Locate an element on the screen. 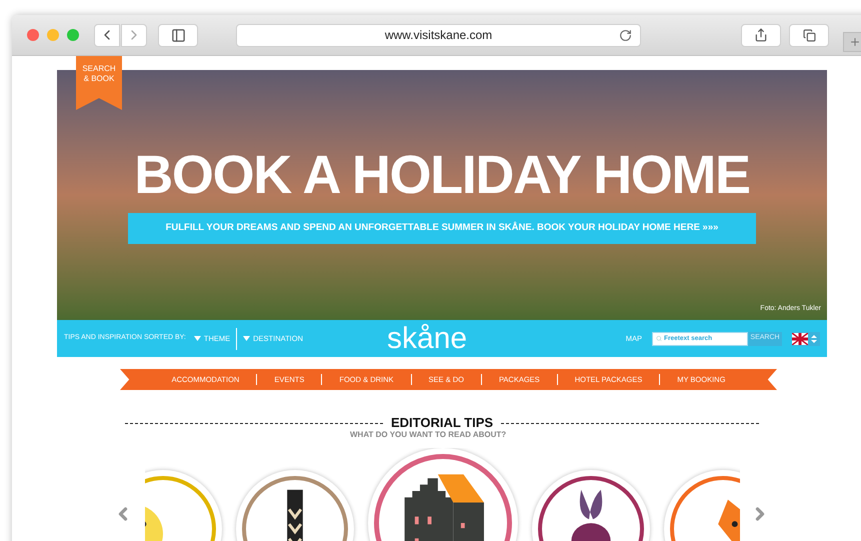 Image resolution: width=861 pixels, height=541 pixels. sidebar-icon is located at coordinates (178, 35).